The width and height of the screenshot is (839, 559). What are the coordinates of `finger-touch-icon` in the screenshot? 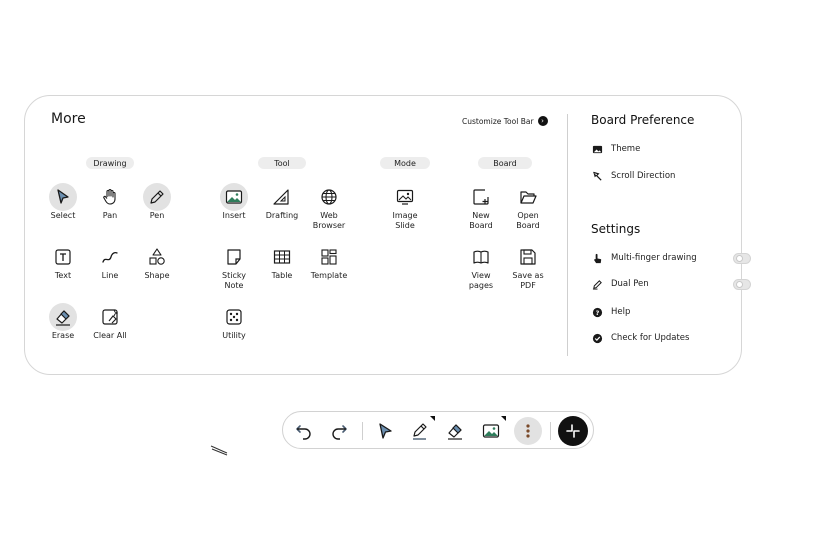 It's located at (597, 258).